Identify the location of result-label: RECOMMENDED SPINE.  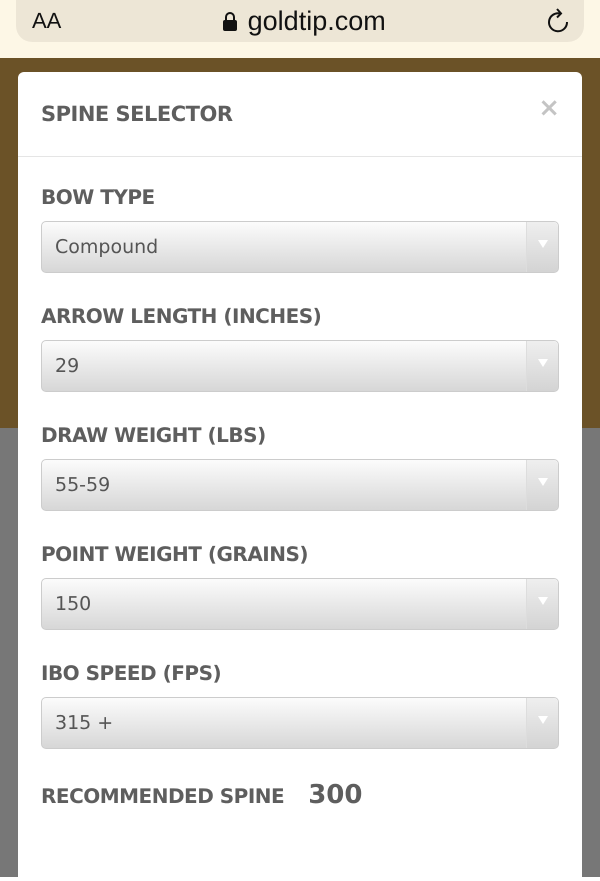
(162, 796).